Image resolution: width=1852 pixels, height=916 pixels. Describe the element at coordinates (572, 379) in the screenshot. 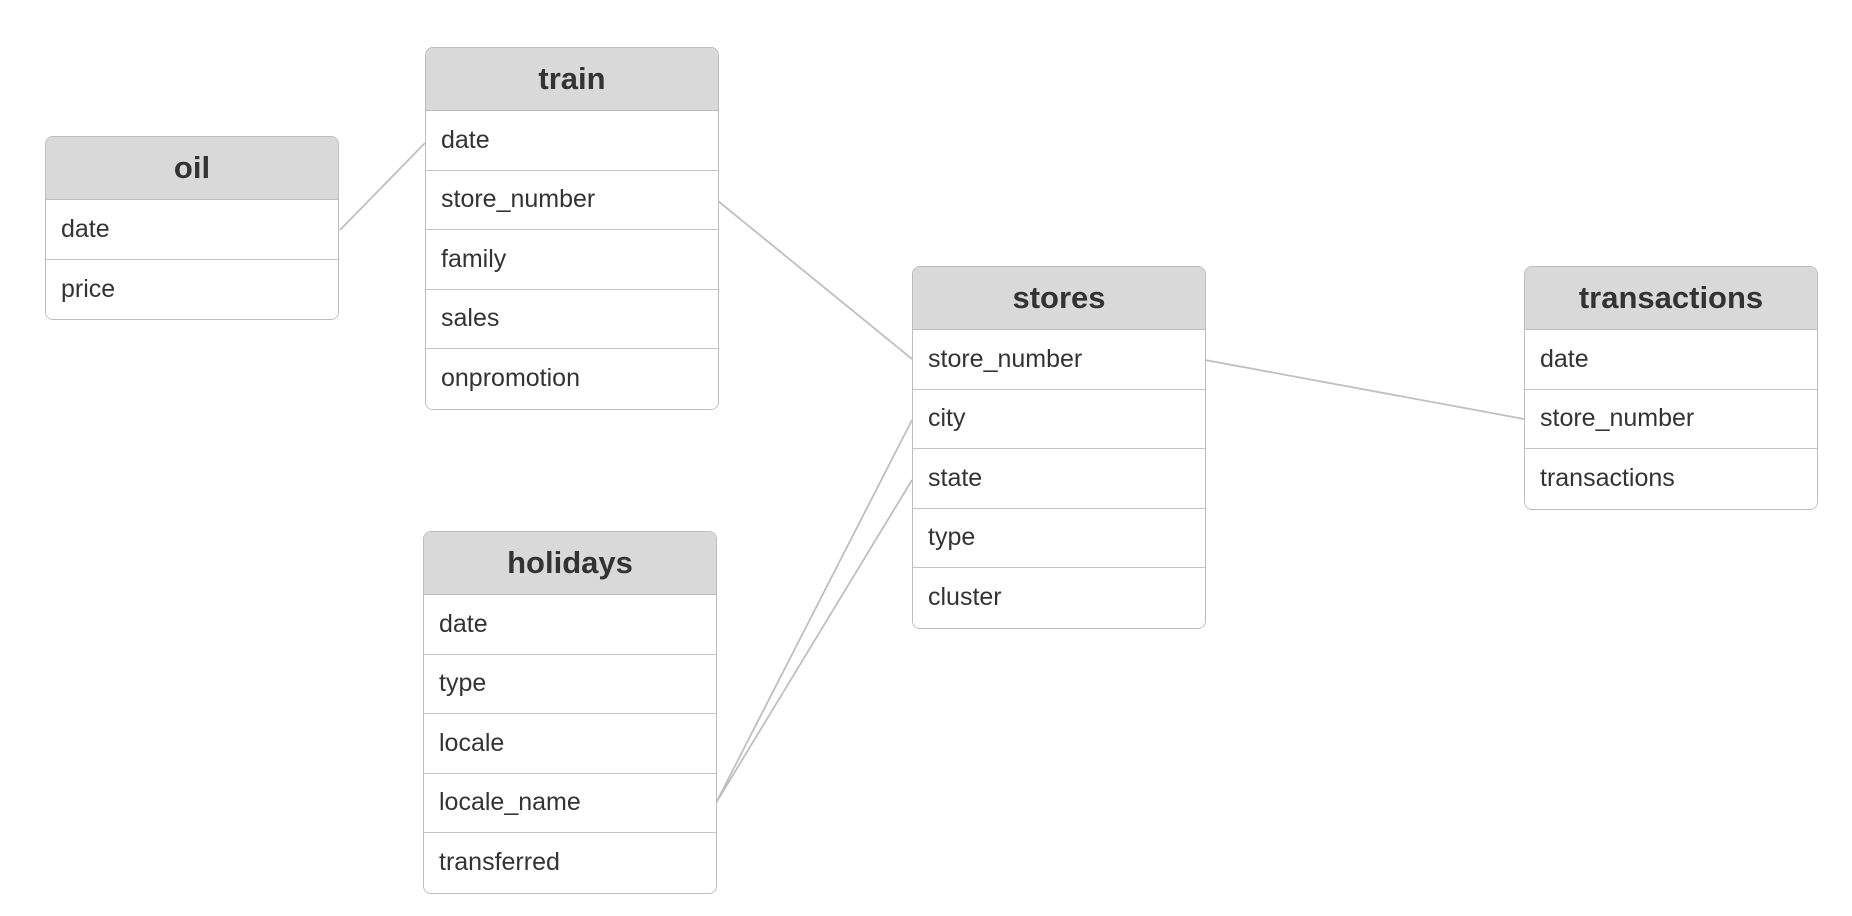

I see `table-train-column-onpromotion: onpromotion` at that location.